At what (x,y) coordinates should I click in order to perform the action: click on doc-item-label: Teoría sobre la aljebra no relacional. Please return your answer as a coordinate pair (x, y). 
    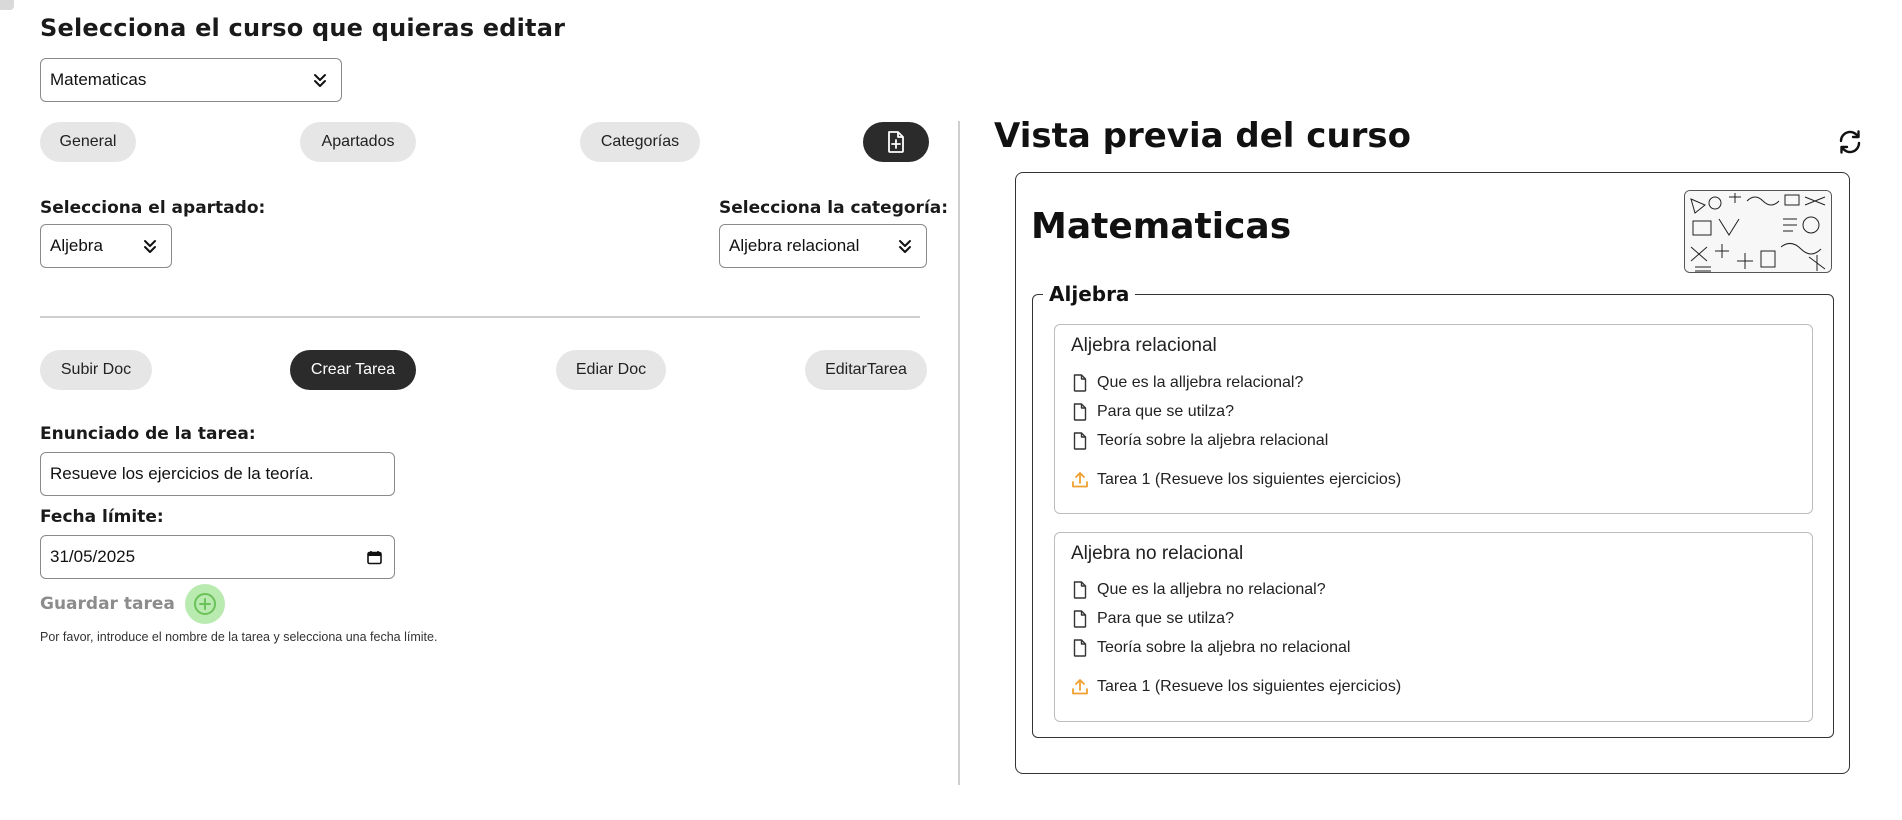
    Looking at the image, I should click on (1224, 647).